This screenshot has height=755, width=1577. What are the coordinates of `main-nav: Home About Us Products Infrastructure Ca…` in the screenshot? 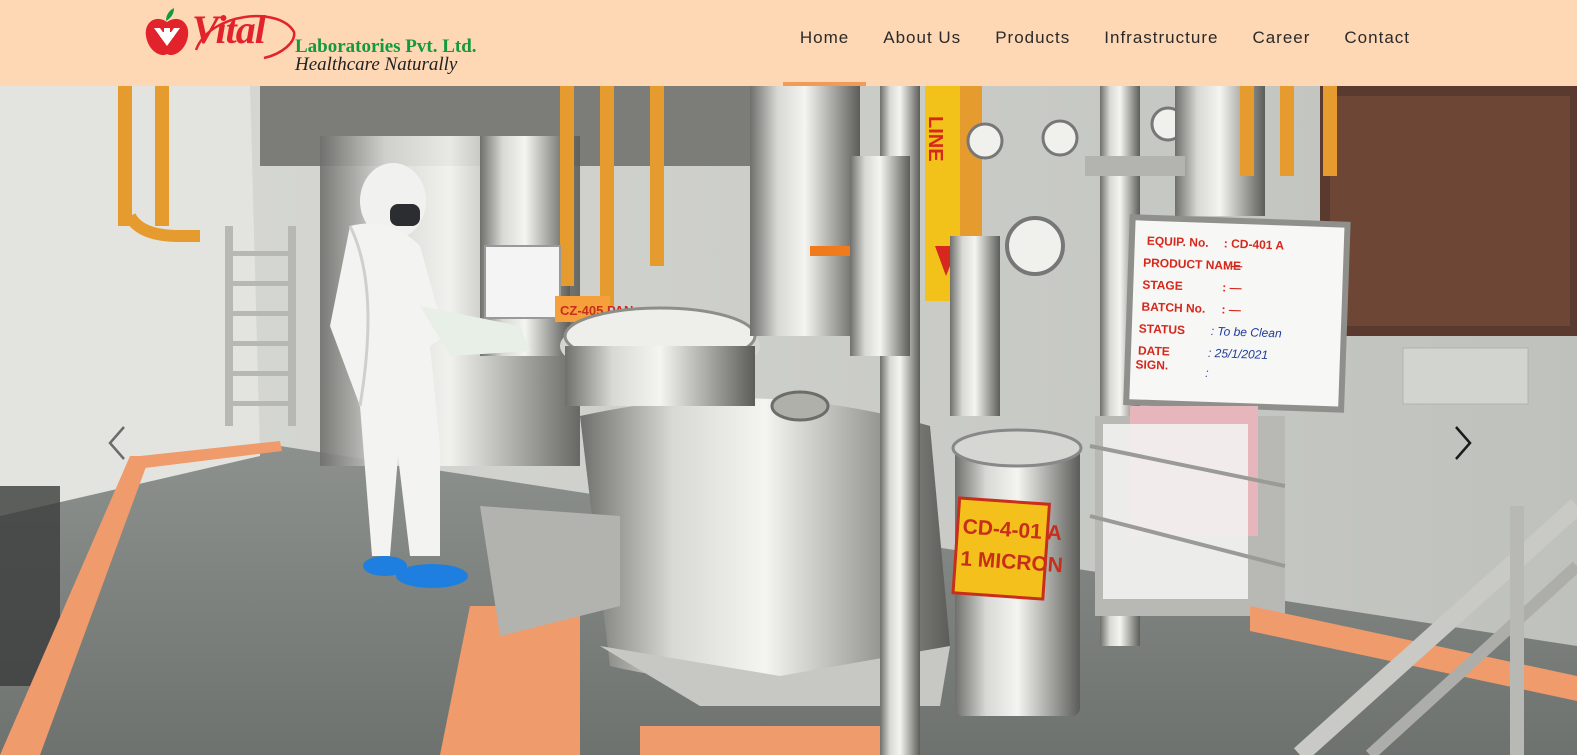 It's located at (1104, 43).